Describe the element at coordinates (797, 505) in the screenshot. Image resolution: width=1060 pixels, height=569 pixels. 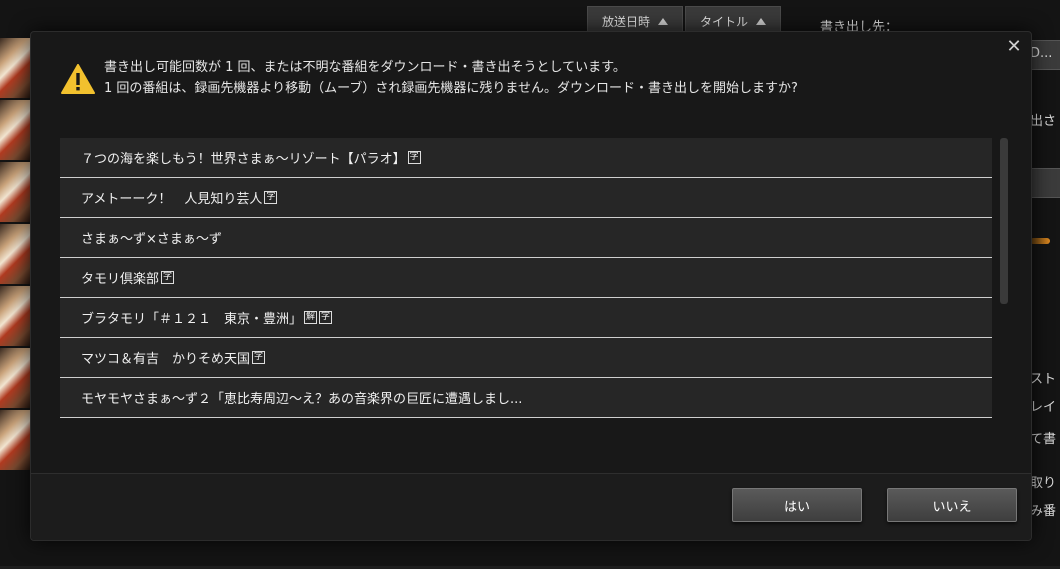
I see `yes-button: はい` at that location.